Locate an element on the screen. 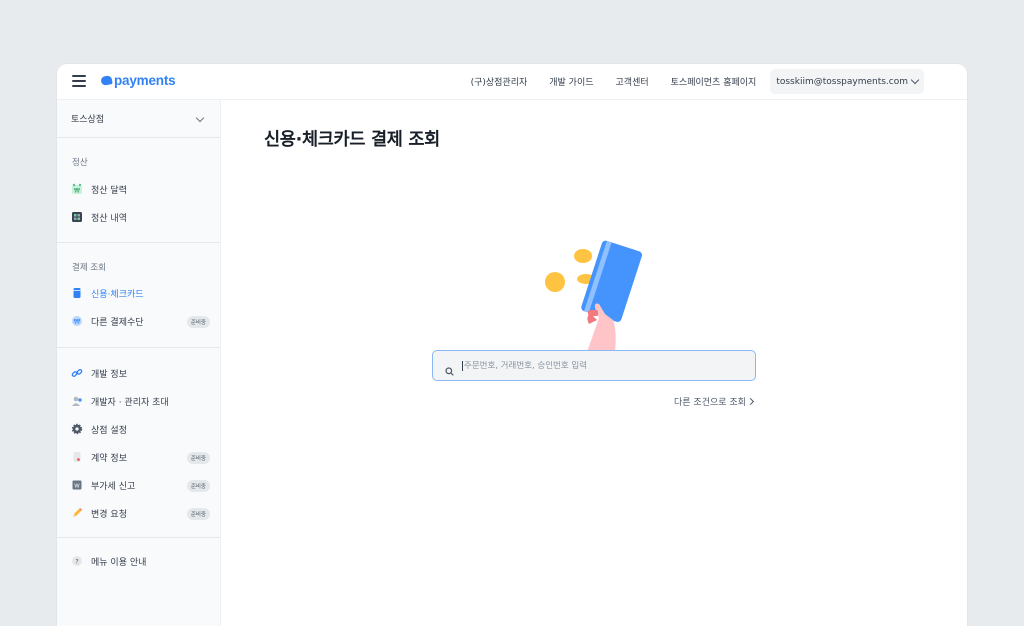 The height and width of the screenshot is (626, 1024). sidebar-item-other-payment: ₩ 다른 결제수단 준비중 is located at coordinates (141, 321).